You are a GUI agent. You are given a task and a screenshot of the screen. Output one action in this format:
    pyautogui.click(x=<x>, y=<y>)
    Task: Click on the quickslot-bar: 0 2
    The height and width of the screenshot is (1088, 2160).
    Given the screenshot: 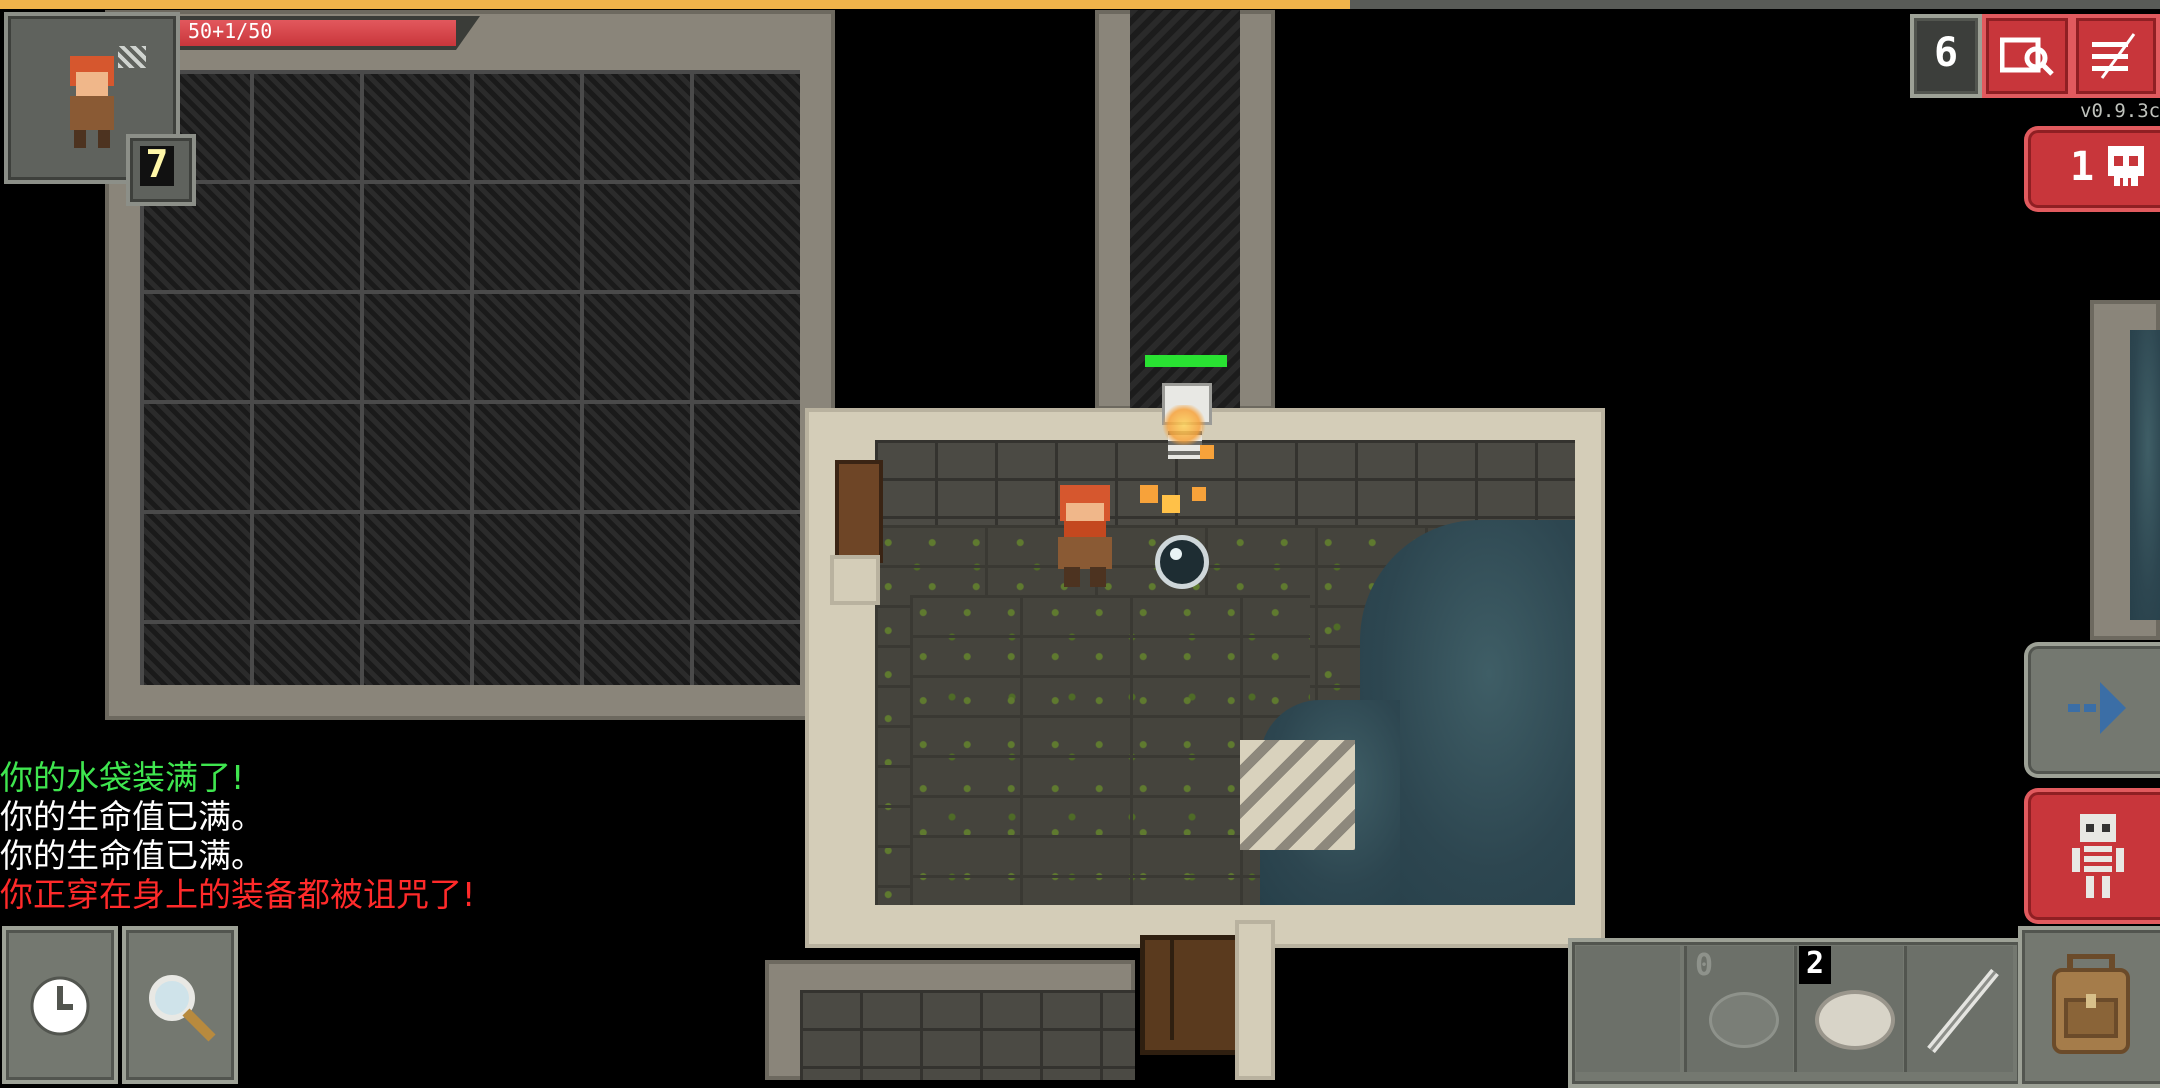 What is the action you would take?
    pyautogui.click(x=1796, y=1013)
    